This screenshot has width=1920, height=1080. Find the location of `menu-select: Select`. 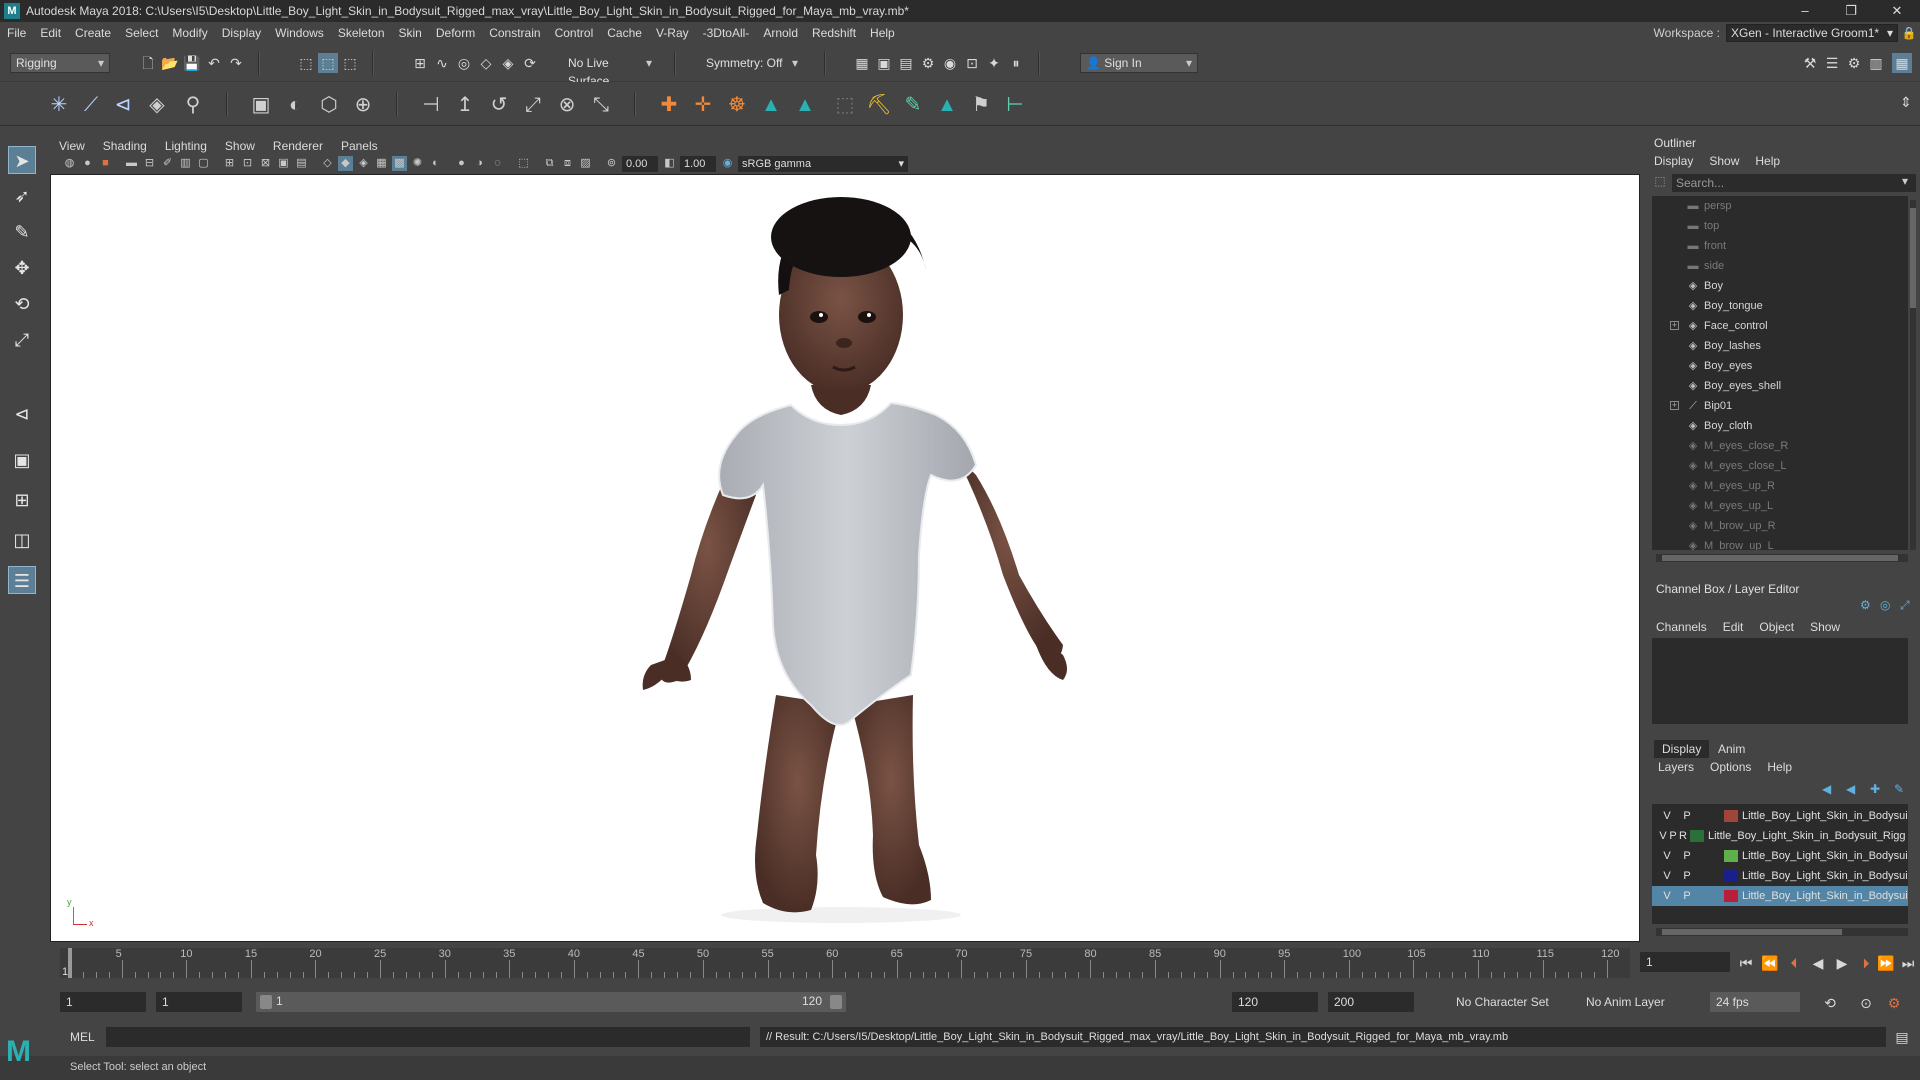

menu-select: Select is located at coordinates (141, 33).